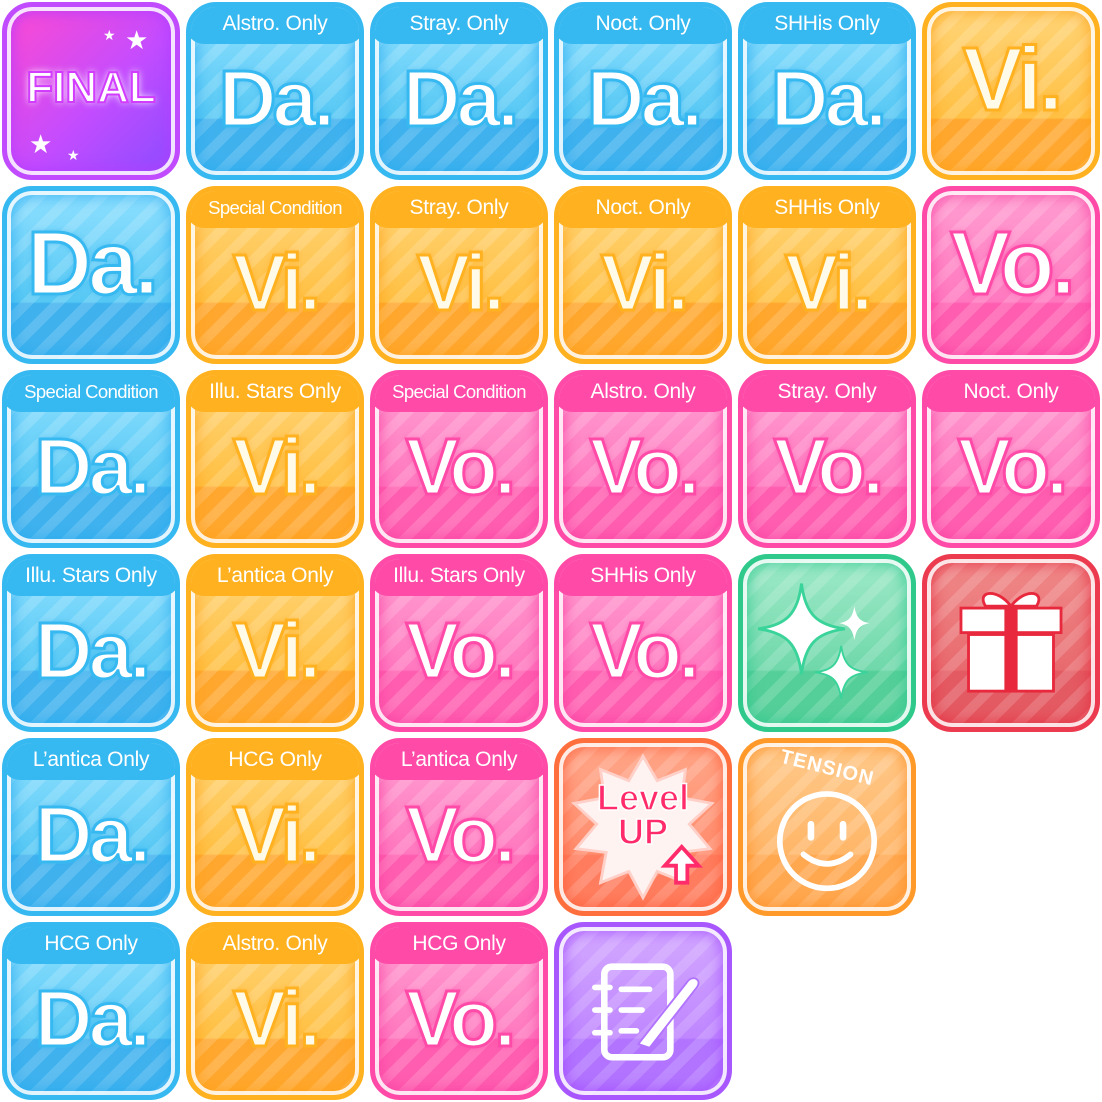  I want to click on final-skill-tile: ★ ★ ★ ★ FINAL, so click(91, 91).